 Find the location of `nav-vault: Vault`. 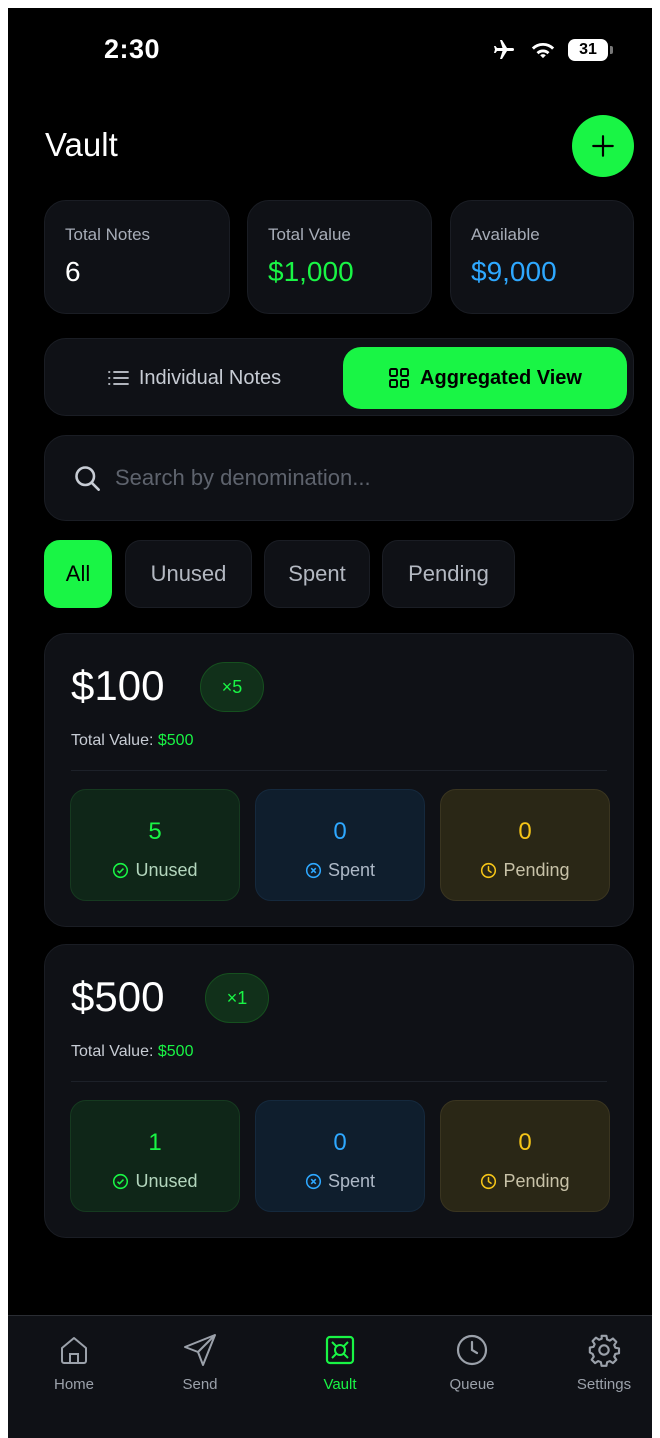

nav-vault: Vault is located at coordinates (340, 1360).